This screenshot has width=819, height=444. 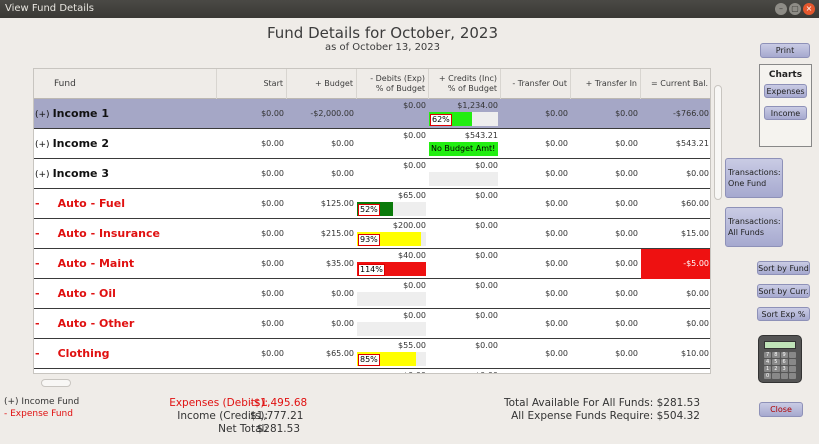 I want to click on cell-budget, so click(x=322, y=371).